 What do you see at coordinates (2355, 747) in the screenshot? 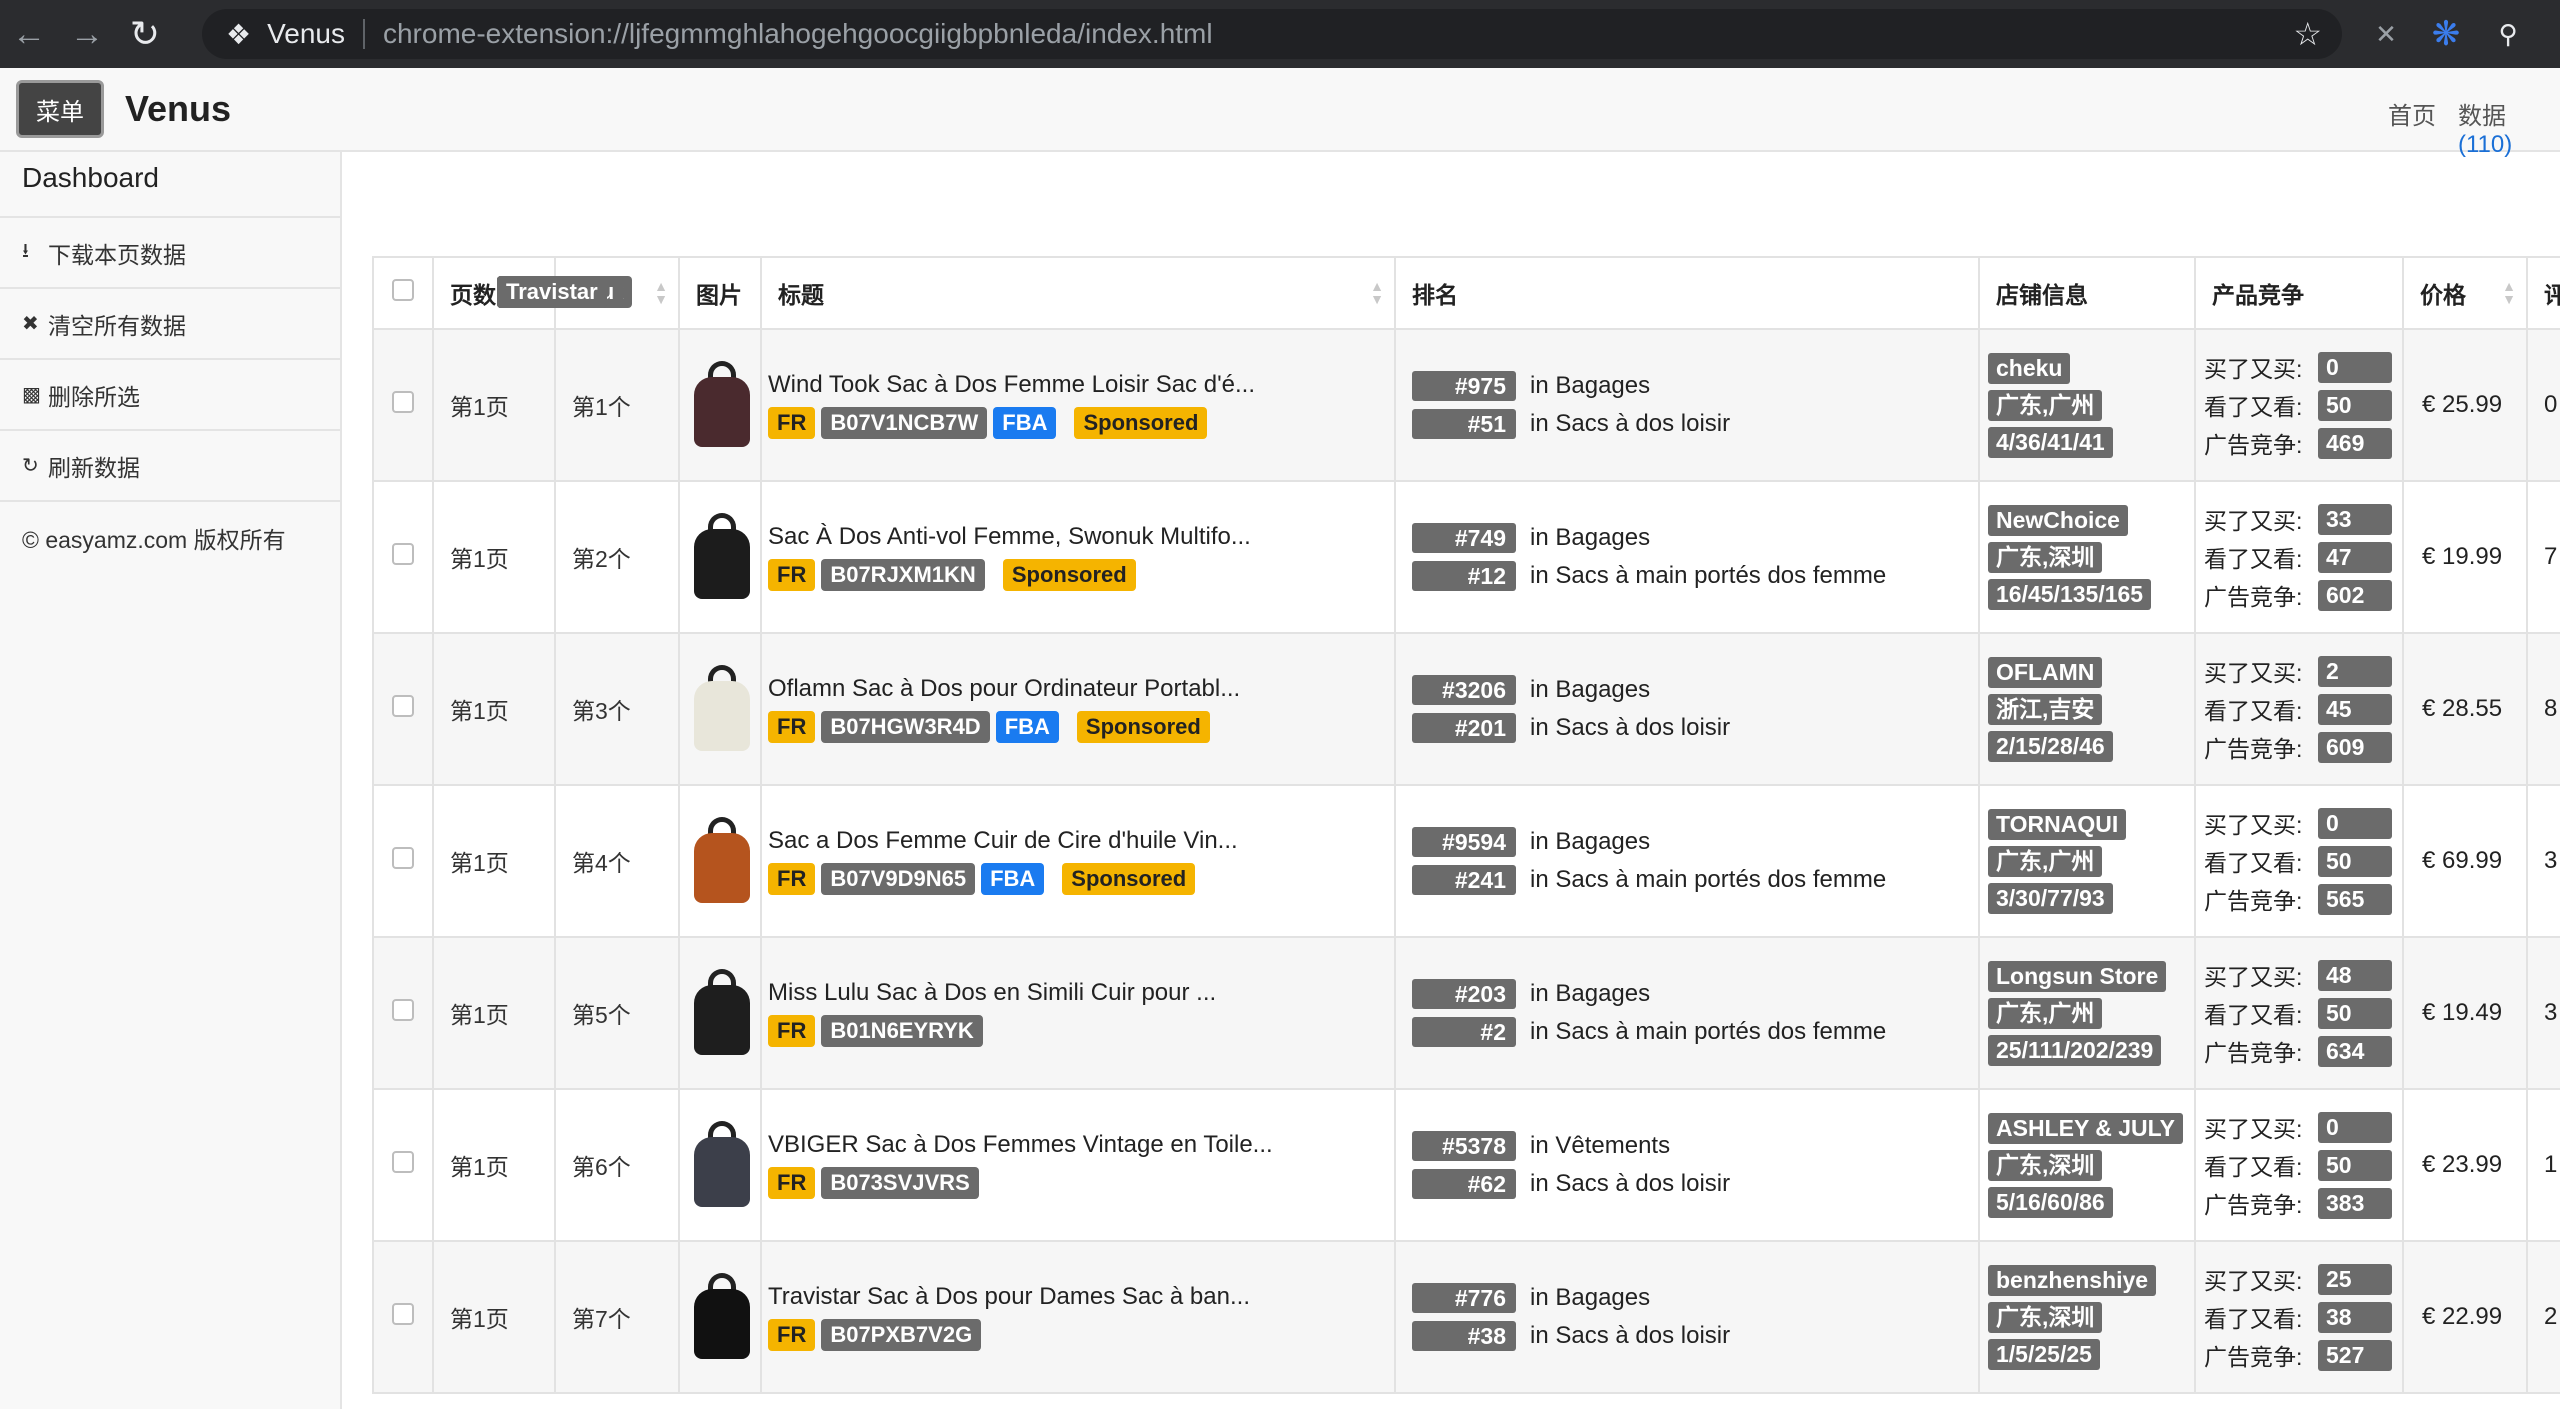
I see `comp-value: 609` at bounding box center [2355, 747].